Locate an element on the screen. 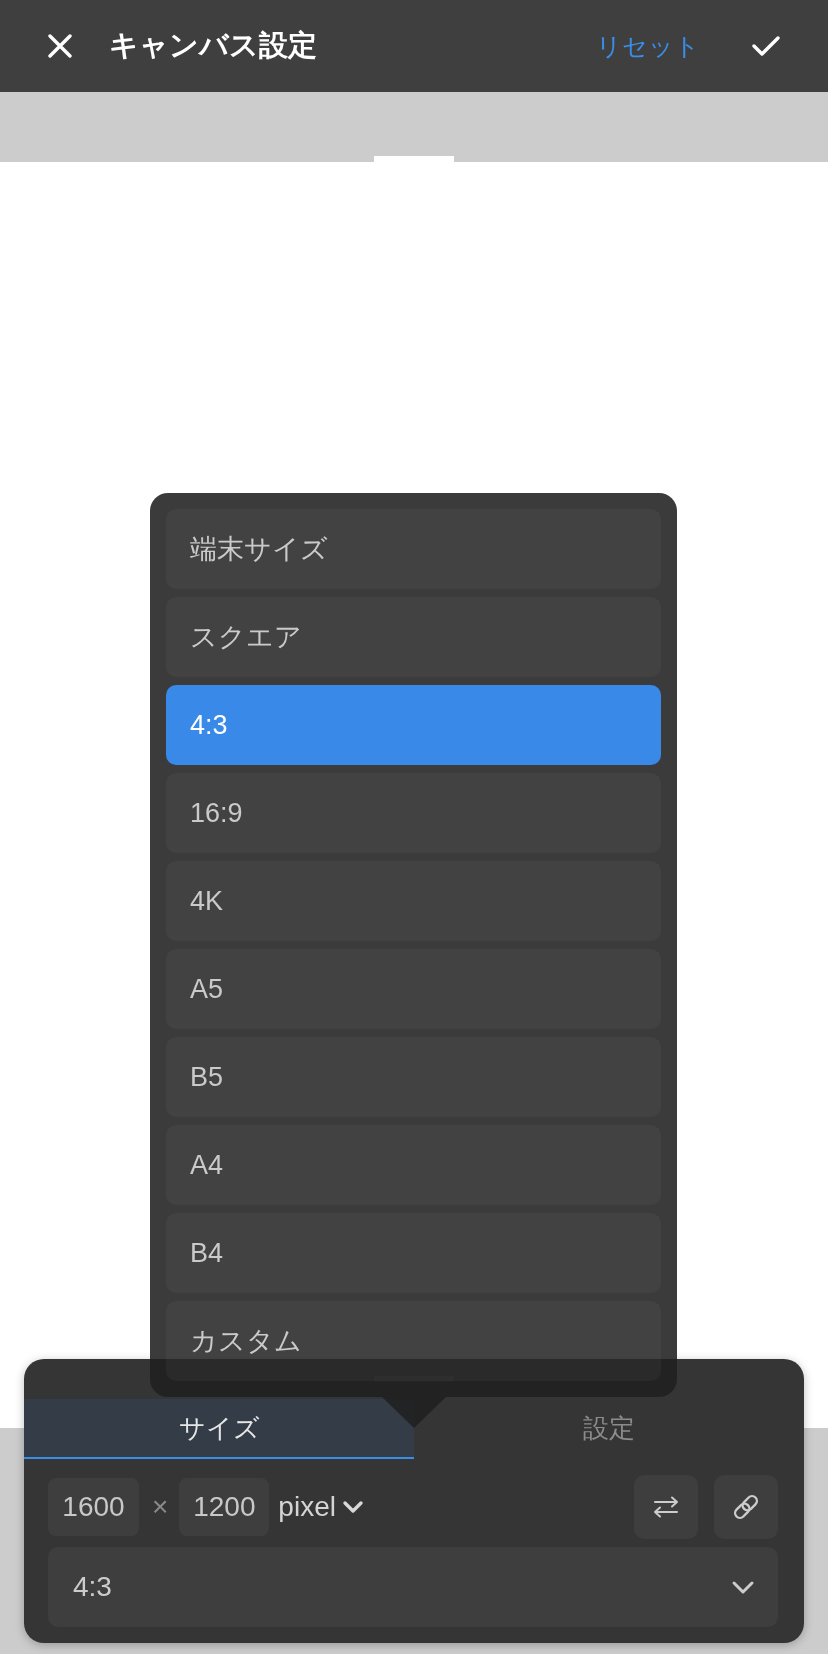  menu-item: B4 is located at coordinates (413, 1253).